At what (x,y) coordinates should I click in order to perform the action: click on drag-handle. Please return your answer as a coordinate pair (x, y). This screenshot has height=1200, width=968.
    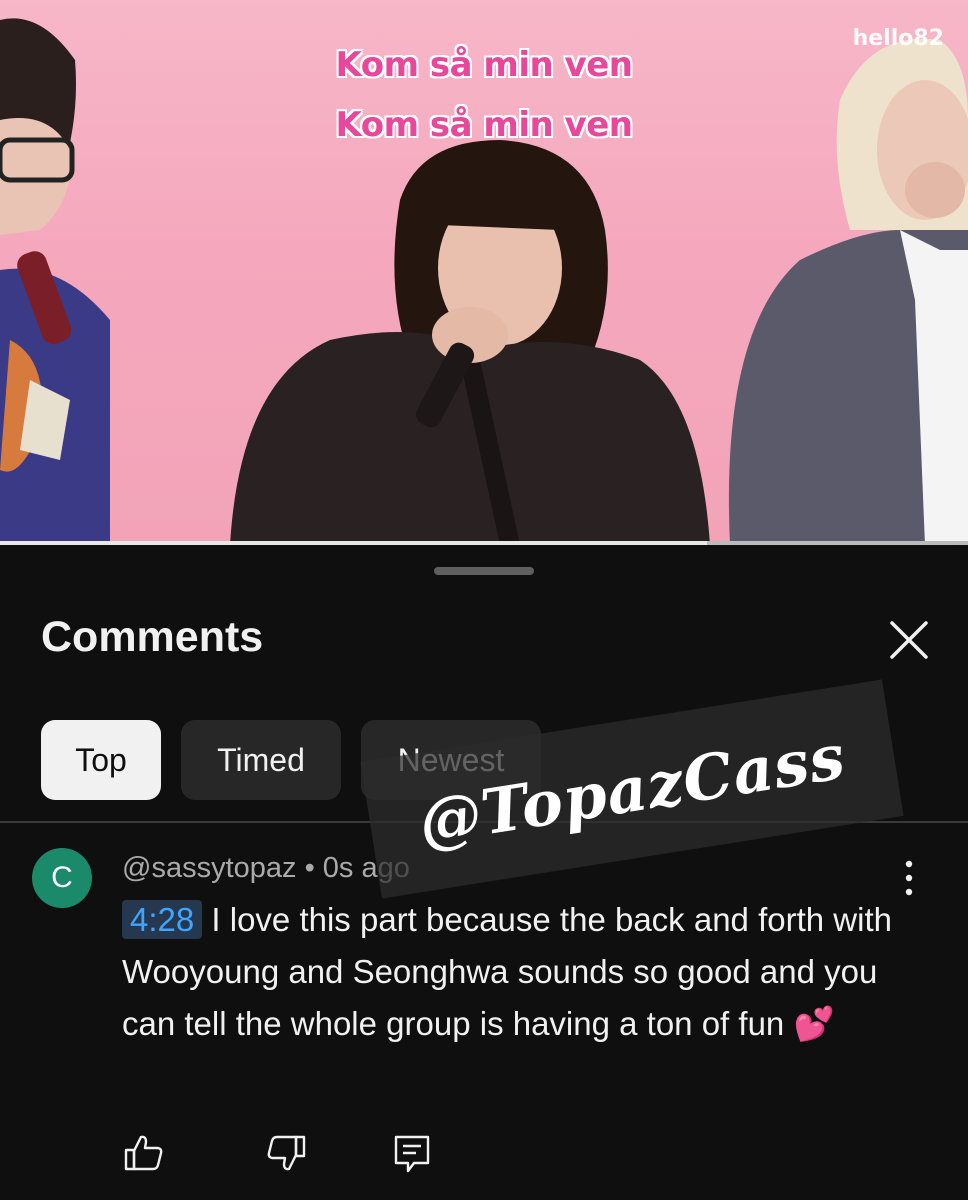
    Looking at the image, I should click on (484, 571).